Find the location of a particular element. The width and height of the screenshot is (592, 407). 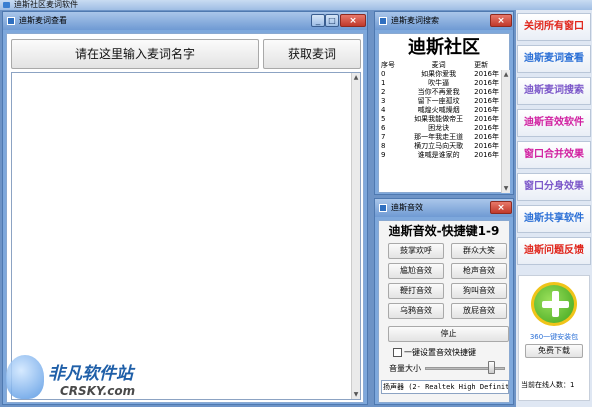

stop-button: 停止 is located at coordinates (448, 334).